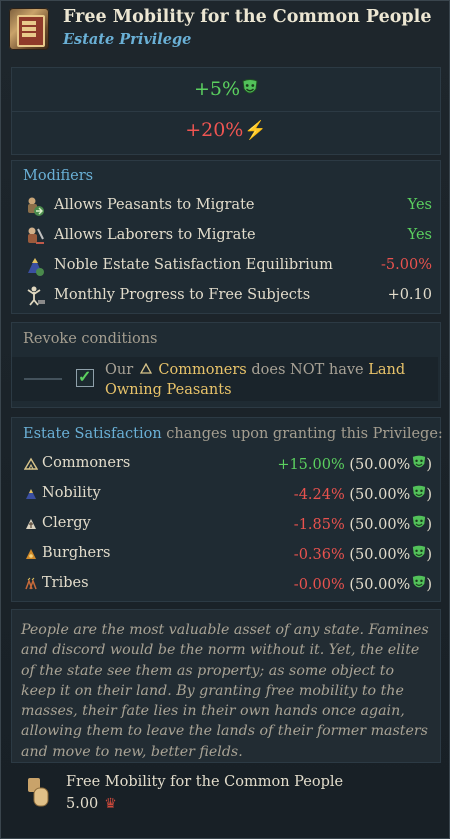 The height and width of the screenshot is (839, 450). Describe the element at coordinates (202, 370) in the screenshot. I see `estate-link: Commoners` at that location.